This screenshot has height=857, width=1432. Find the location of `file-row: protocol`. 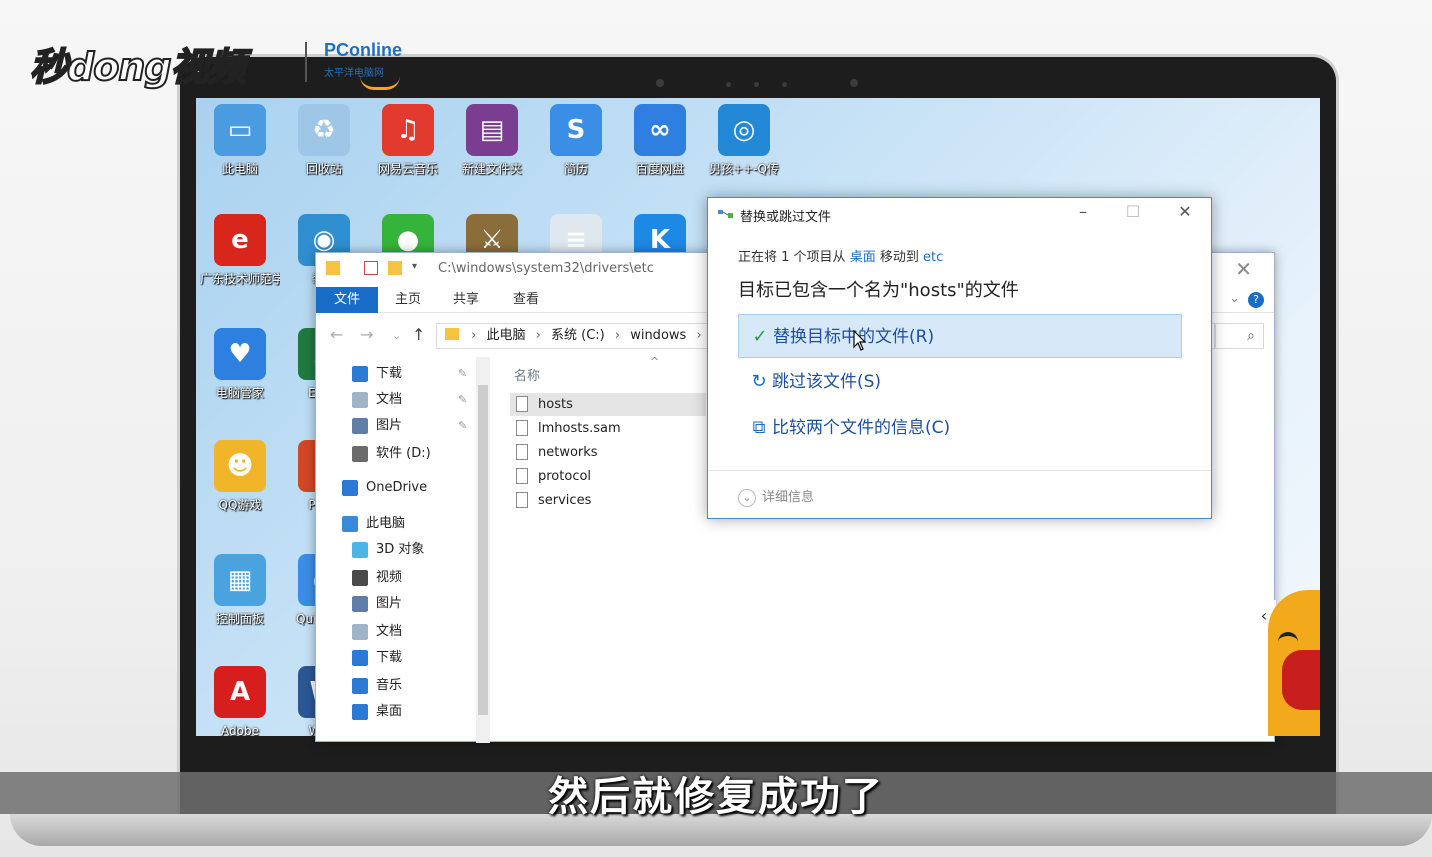

file-row: protocol is located at coordinates (608, 476).